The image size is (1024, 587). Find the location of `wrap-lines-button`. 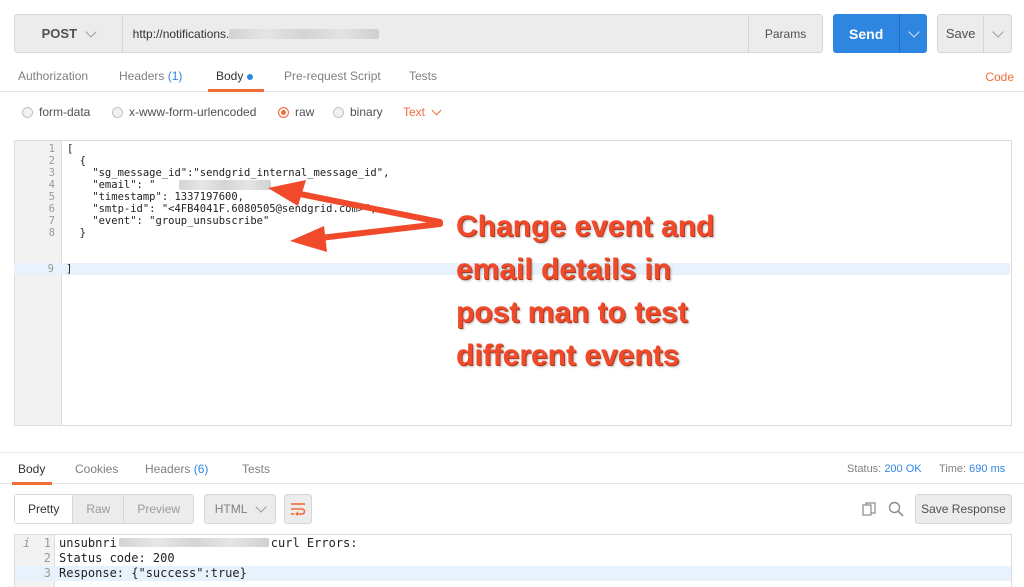

wrap-lines-button is located at coordinates (298, 509).